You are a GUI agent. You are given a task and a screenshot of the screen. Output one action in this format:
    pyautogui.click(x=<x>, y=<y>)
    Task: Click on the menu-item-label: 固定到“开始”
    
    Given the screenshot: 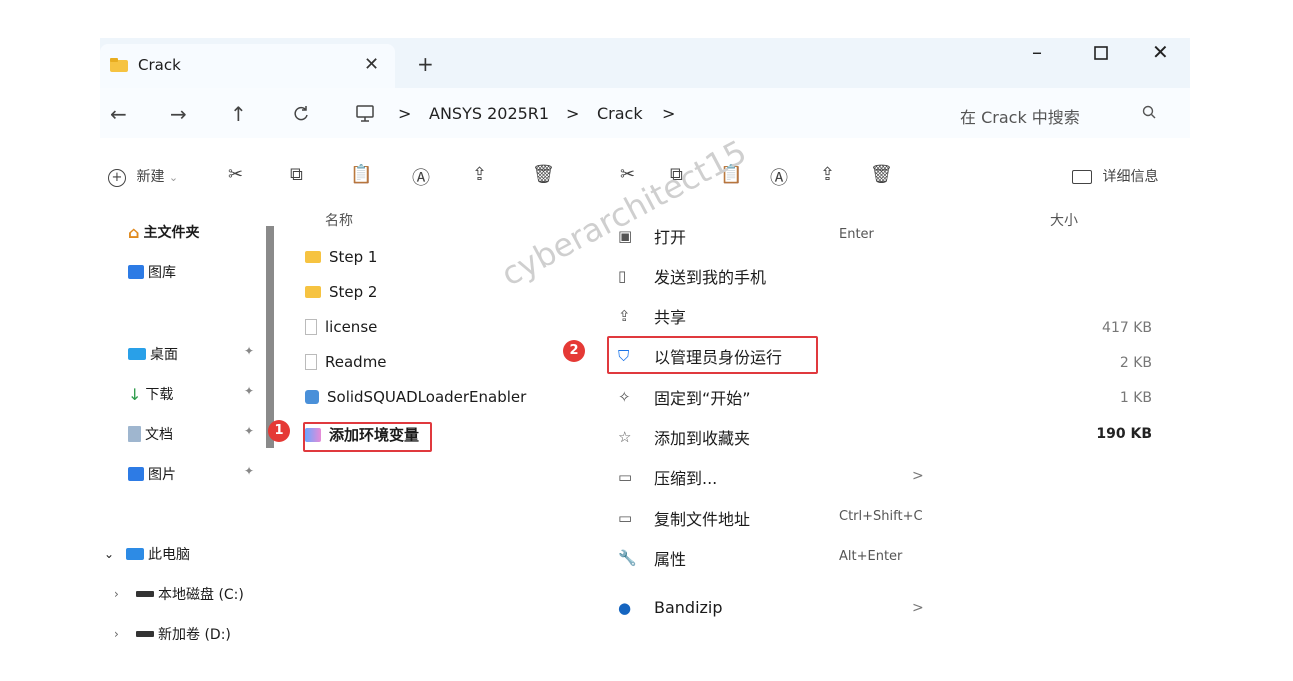 What is the action you would take?
    pyautogui.click(x=702, y=398)
    